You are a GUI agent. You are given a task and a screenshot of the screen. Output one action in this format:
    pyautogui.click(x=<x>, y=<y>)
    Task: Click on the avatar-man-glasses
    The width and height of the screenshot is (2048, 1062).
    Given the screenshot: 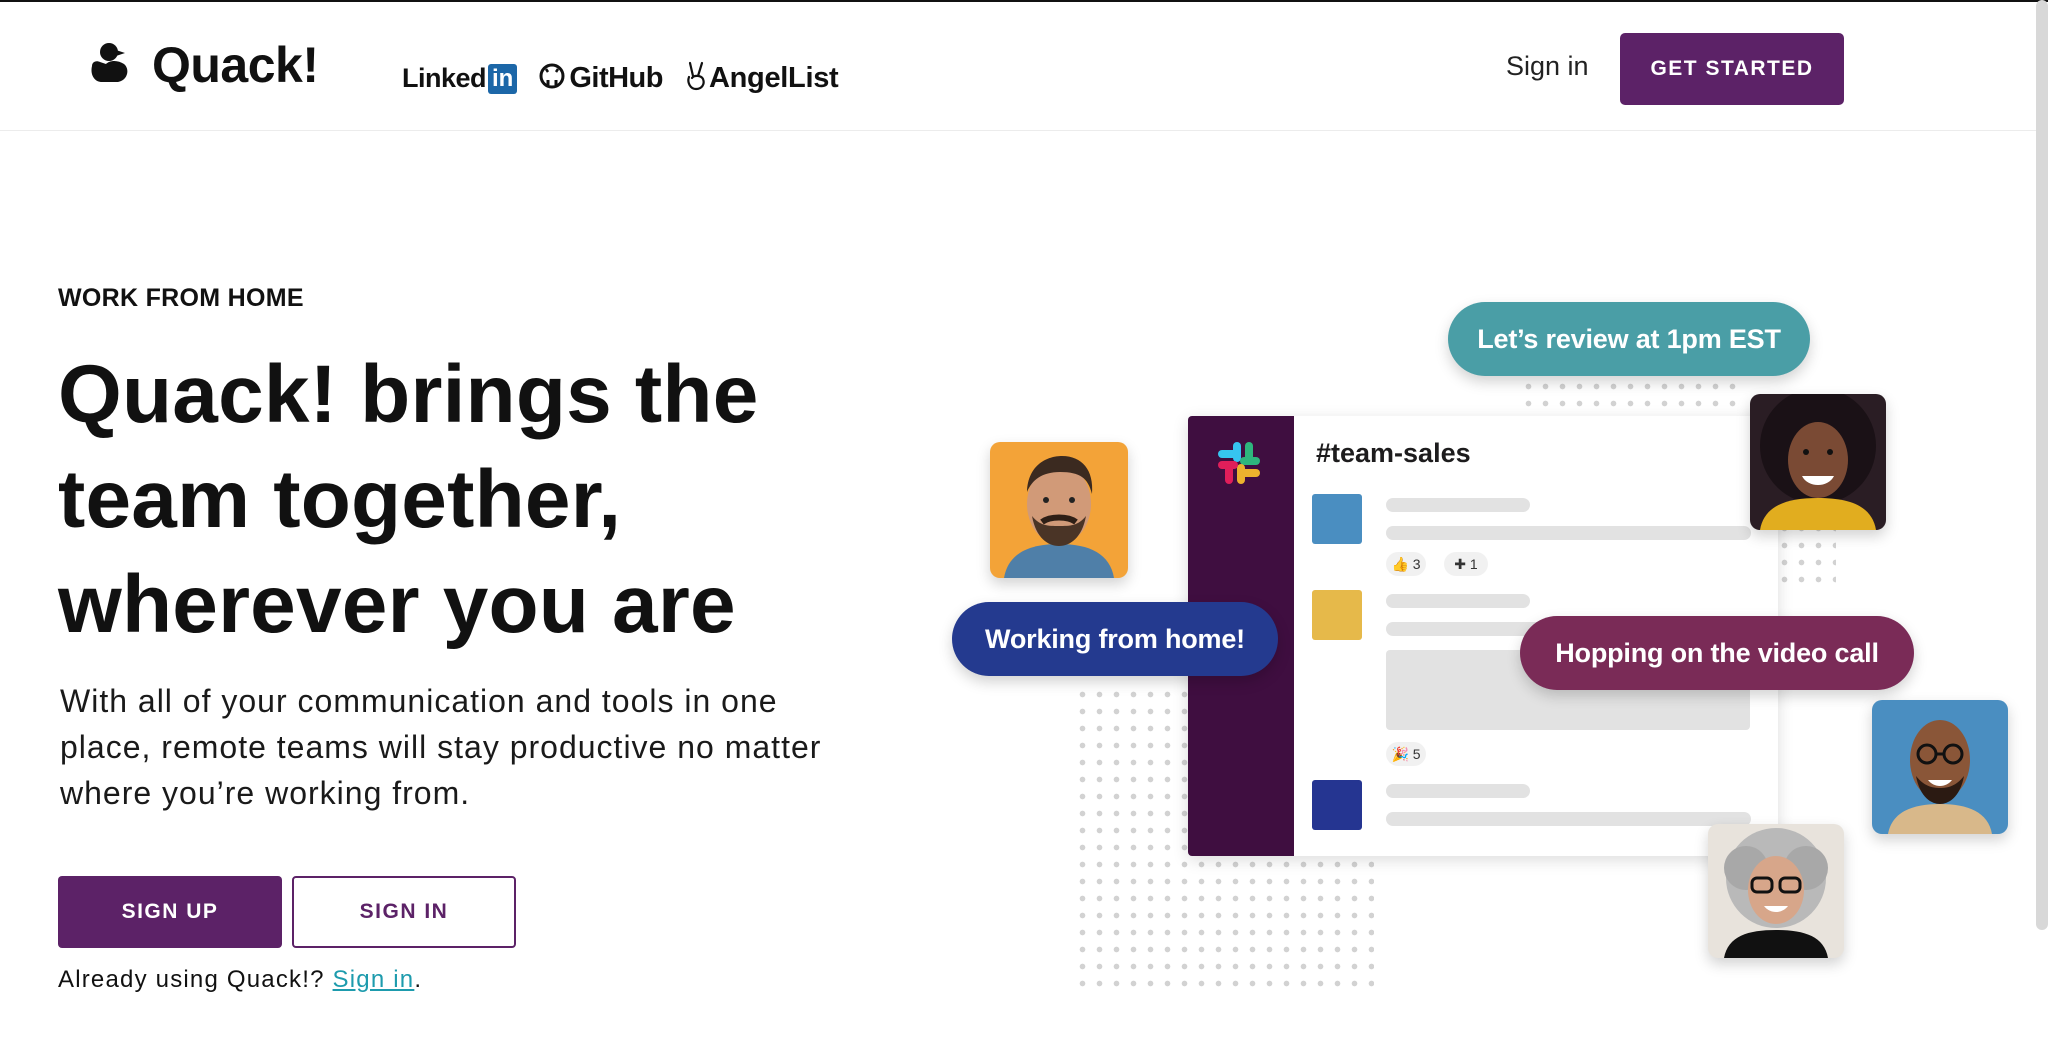 What is the action you would take?
    pyautogui.click(x=1940, y=767)
    